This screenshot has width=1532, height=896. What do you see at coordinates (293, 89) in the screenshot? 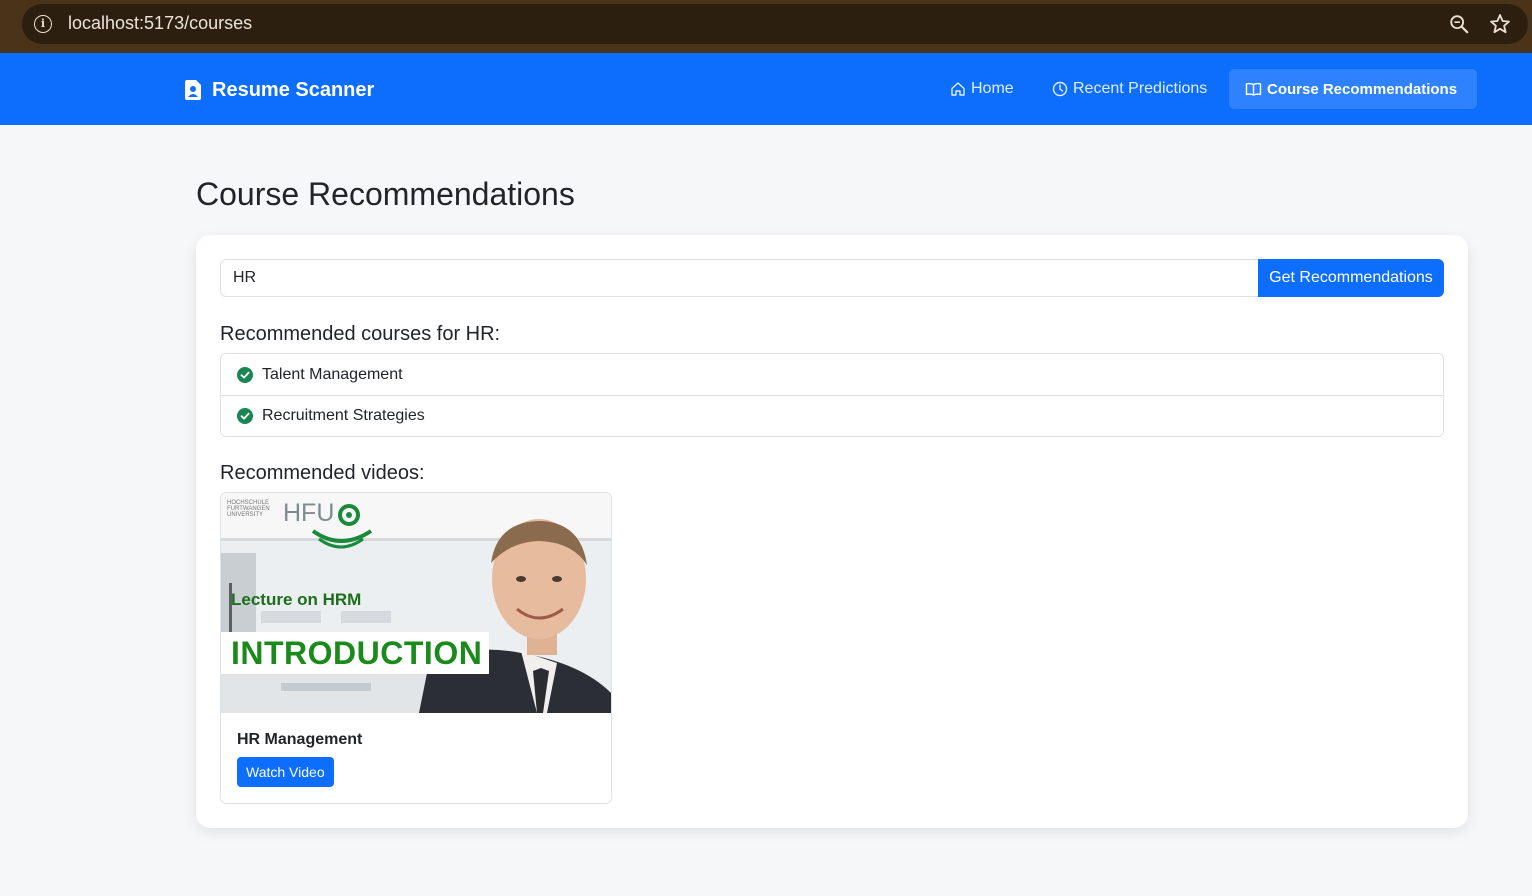
I see `brand-name: Resume Scanner` at bounding box center [293, 89].